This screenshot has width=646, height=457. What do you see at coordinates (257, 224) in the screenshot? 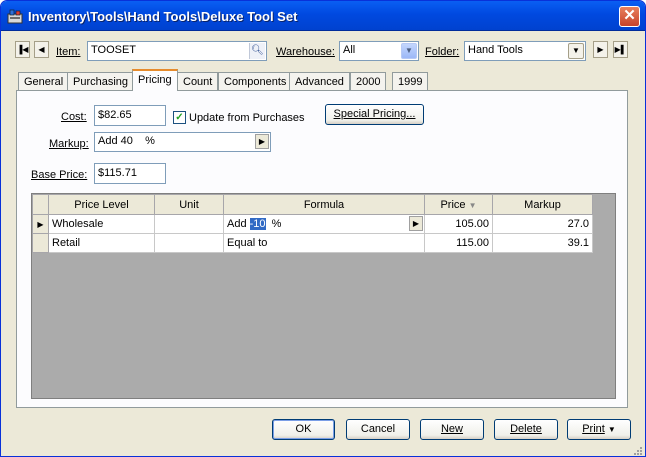
I see `formula-value-editor: -10` at bounding box center [257, 224].